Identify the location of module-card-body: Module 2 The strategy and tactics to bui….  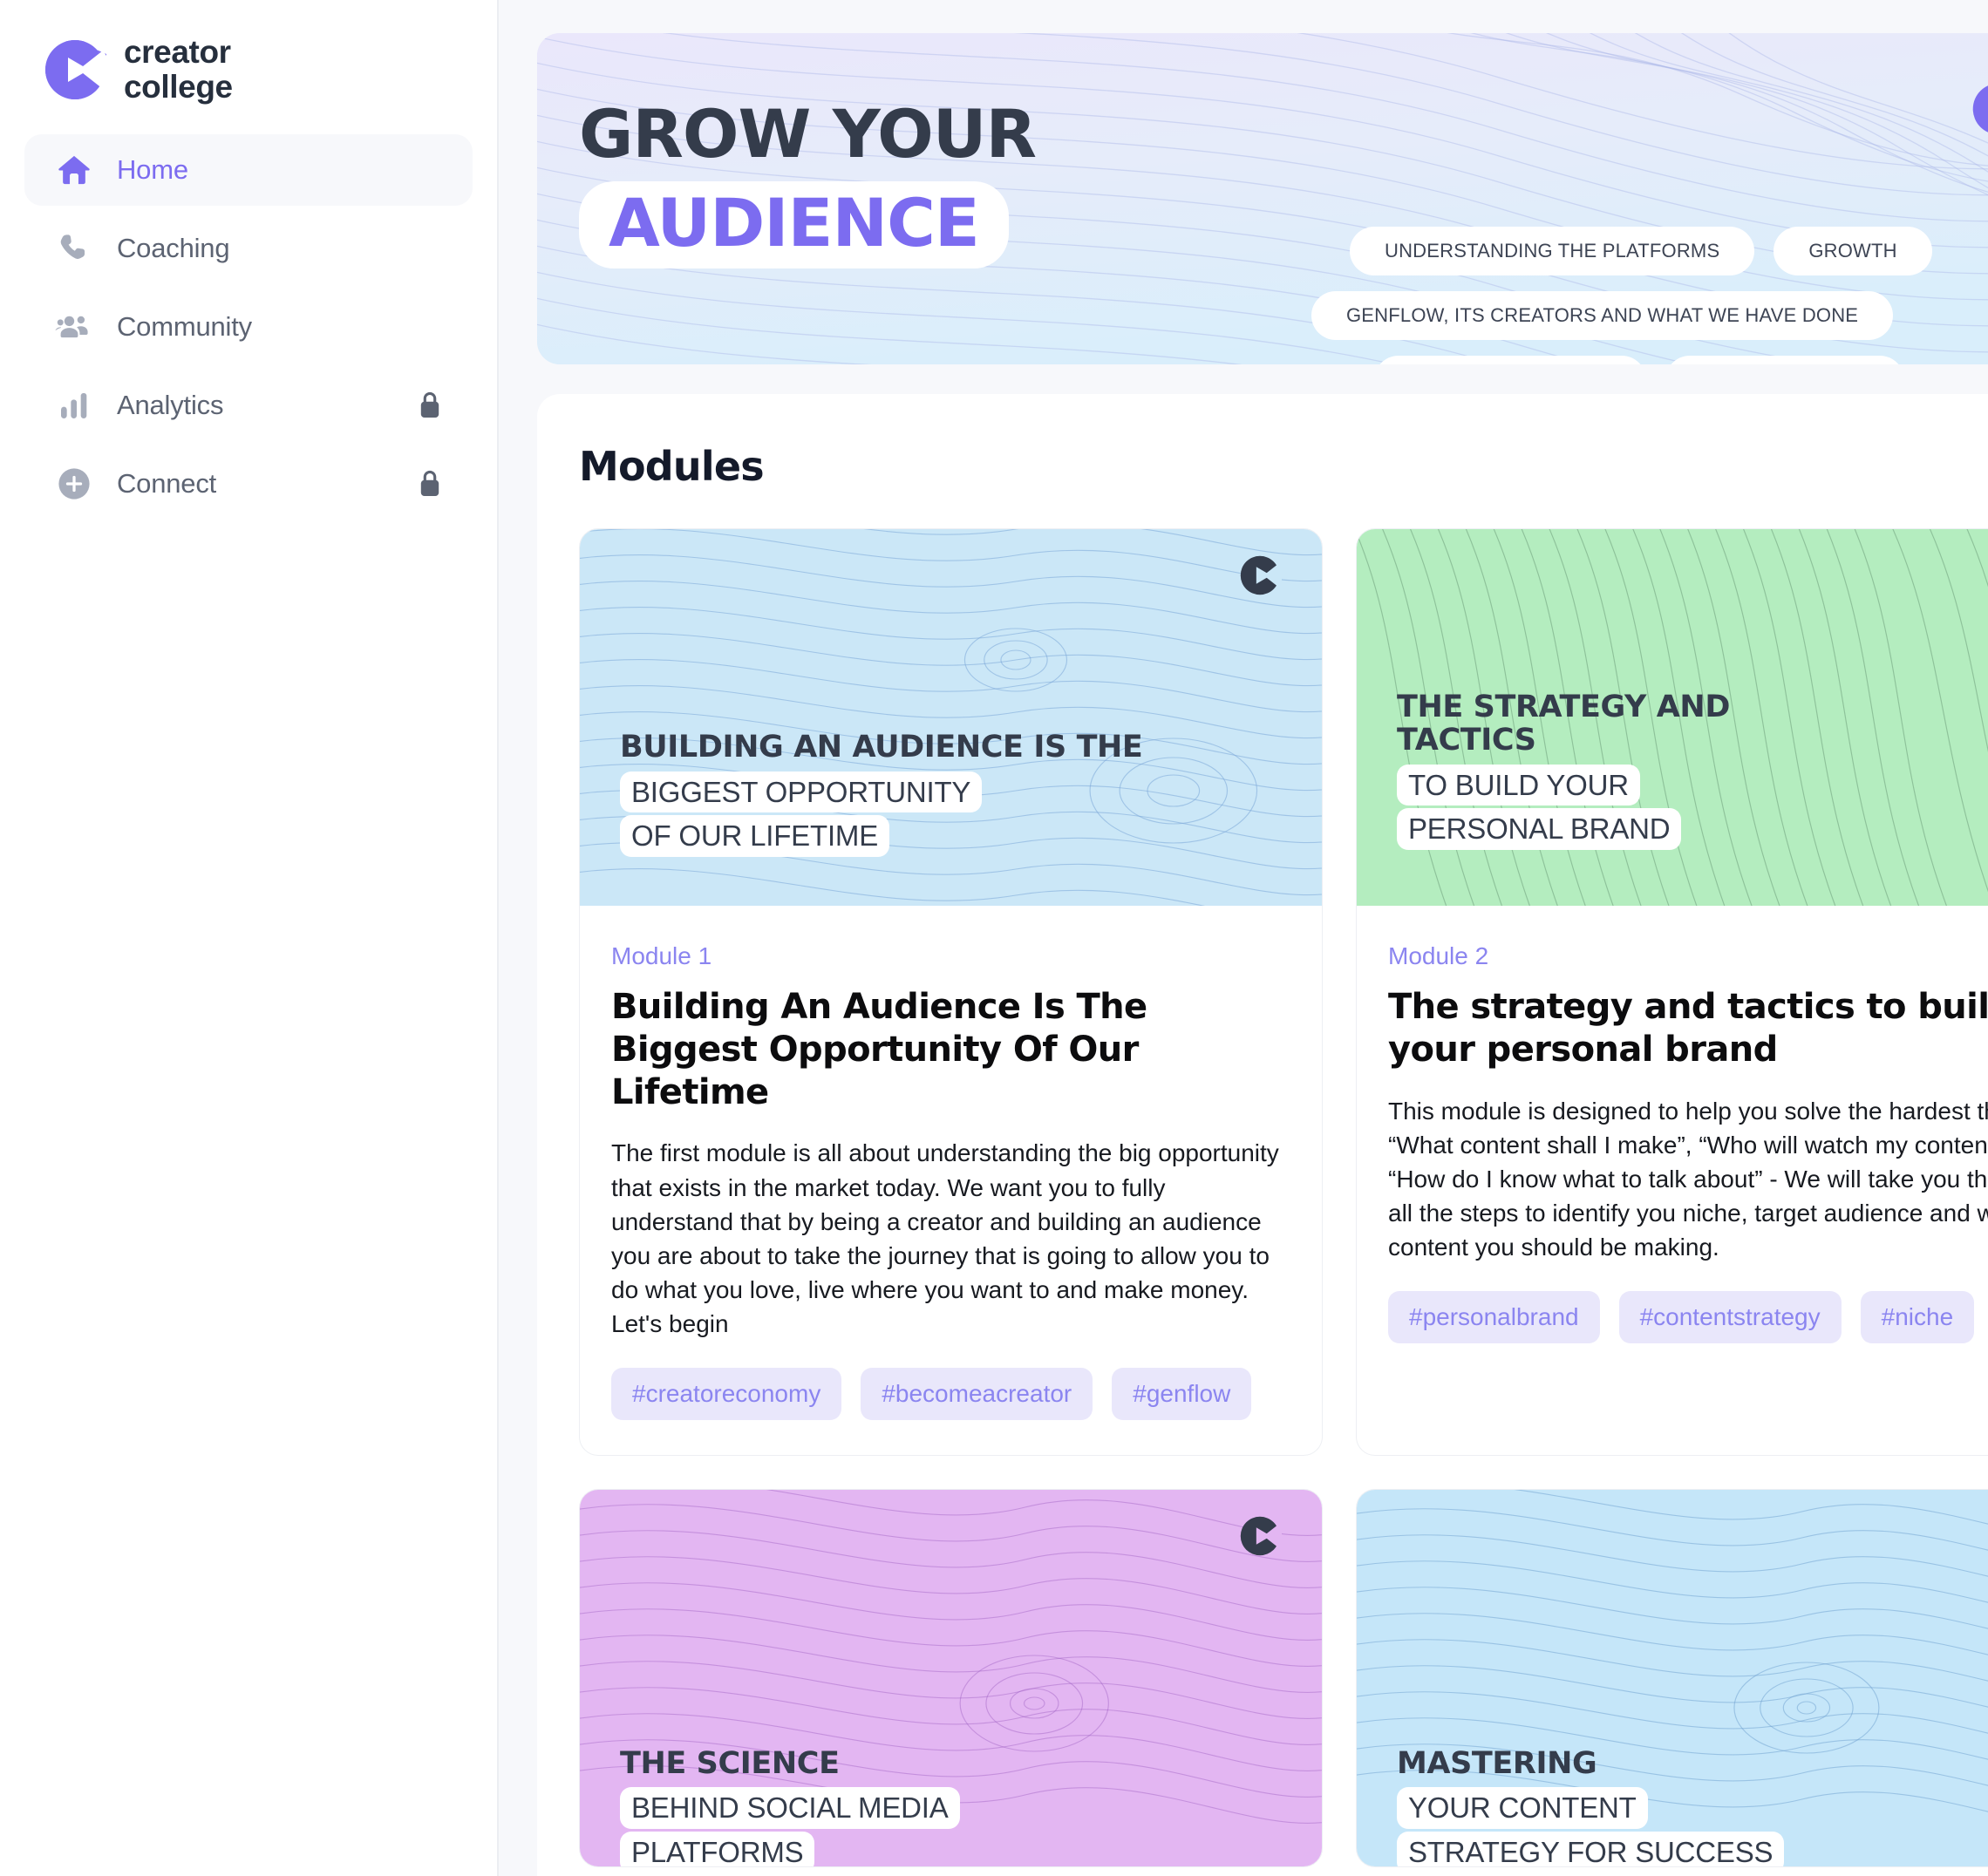
(1672, 1142).